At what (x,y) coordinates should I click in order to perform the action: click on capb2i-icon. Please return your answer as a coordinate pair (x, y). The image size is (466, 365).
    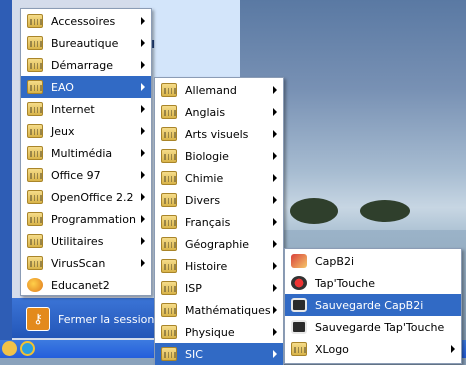
    Looking at the image, I should click on (299, 261).